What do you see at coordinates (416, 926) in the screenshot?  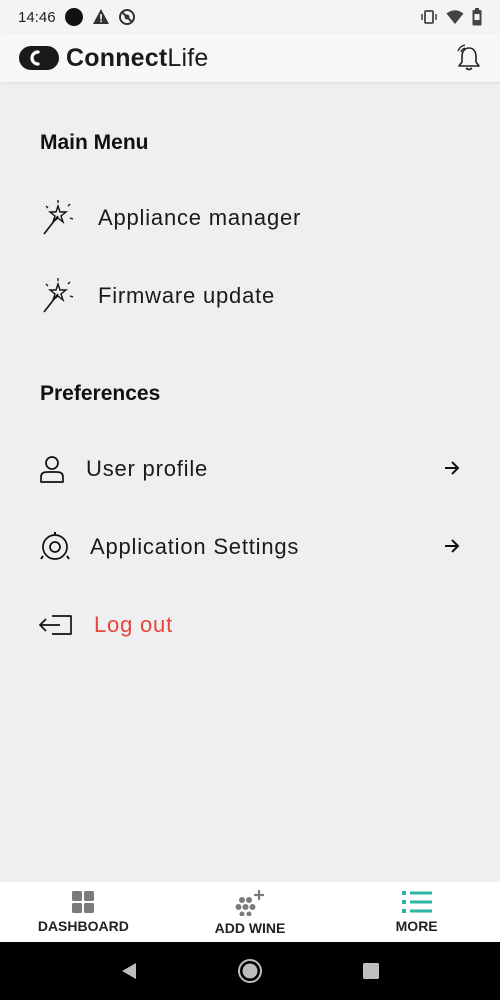 I see `tab-label: MORE` at bounding box center [416, 926].